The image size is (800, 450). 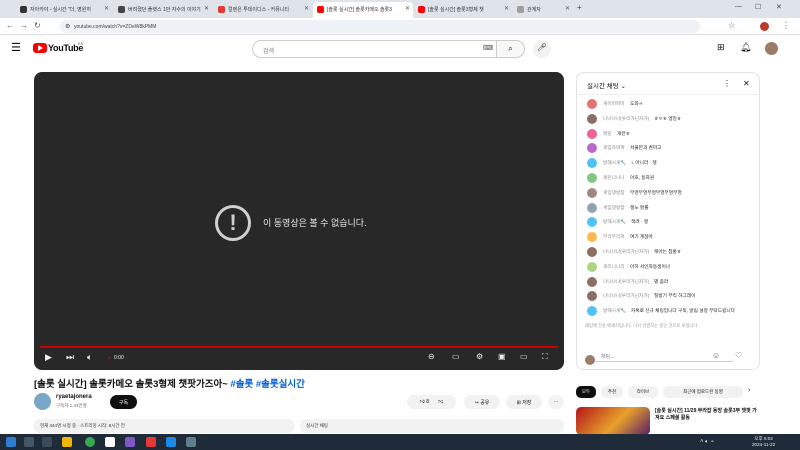 What do you see at coordinates (42, 401) in the screenshot?
I see `channel-avatar` at bounding box center [42, 401].